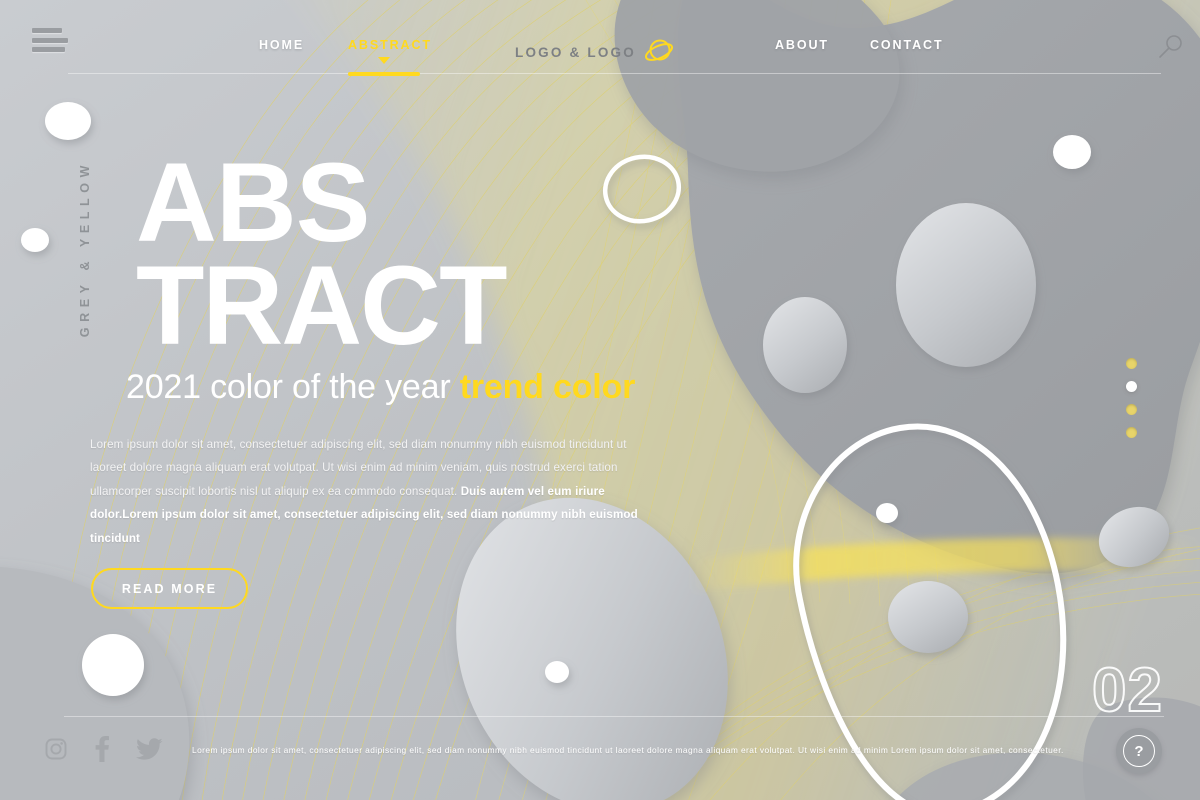 This screenshot has width=1200, height=800. I want to click on nav-item-home: HOME, so click(281, 45).